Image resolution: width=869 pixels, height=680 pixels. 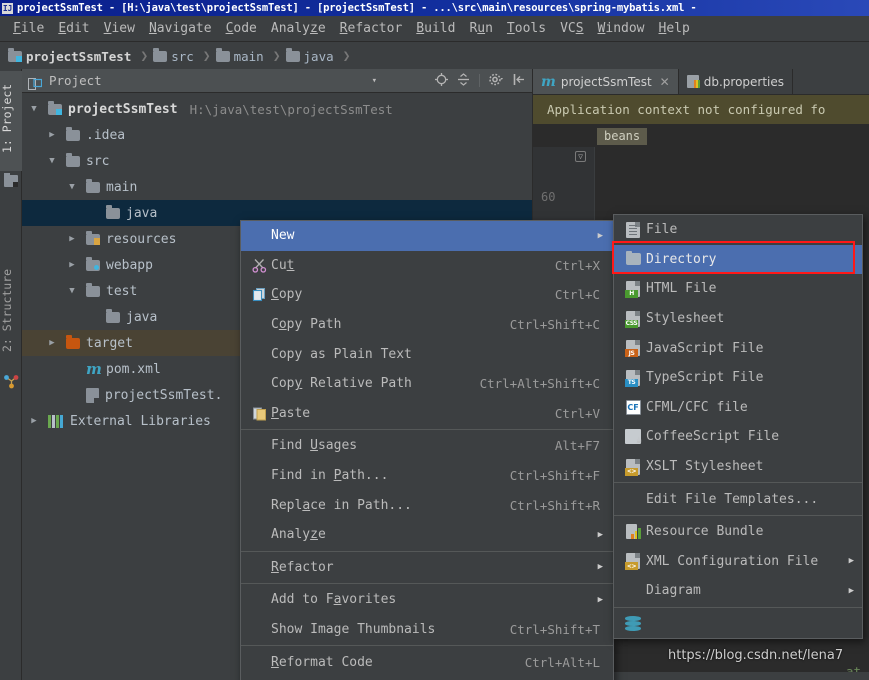 I want to click on context-menu-item-copy-relative-path: Copy Relative Path Ctrl+Alt+Shift+C, so click(x=427, y=384).